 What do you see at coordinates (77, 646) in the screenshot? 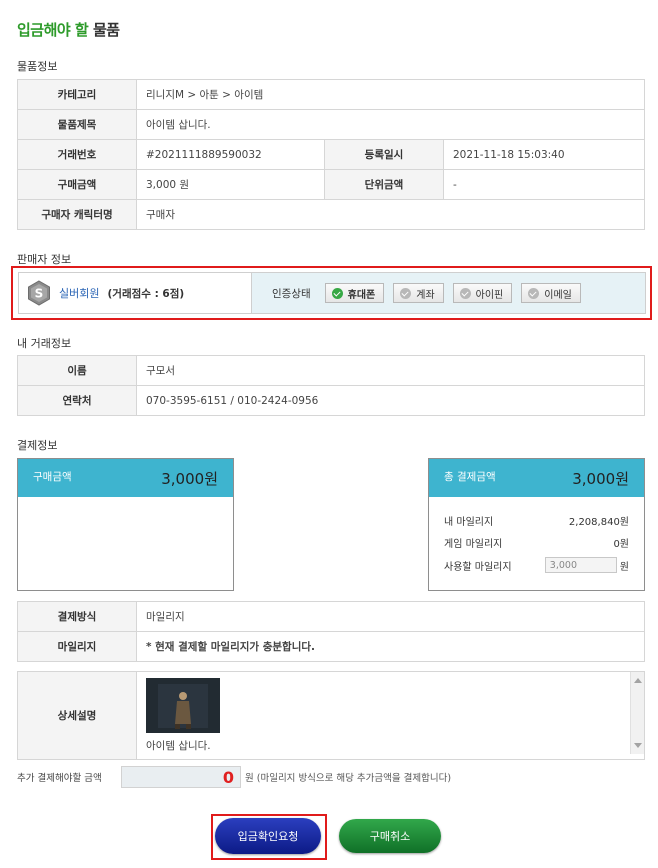
I see `mileage-label: 마일리지` at bounding box center [77, 646].